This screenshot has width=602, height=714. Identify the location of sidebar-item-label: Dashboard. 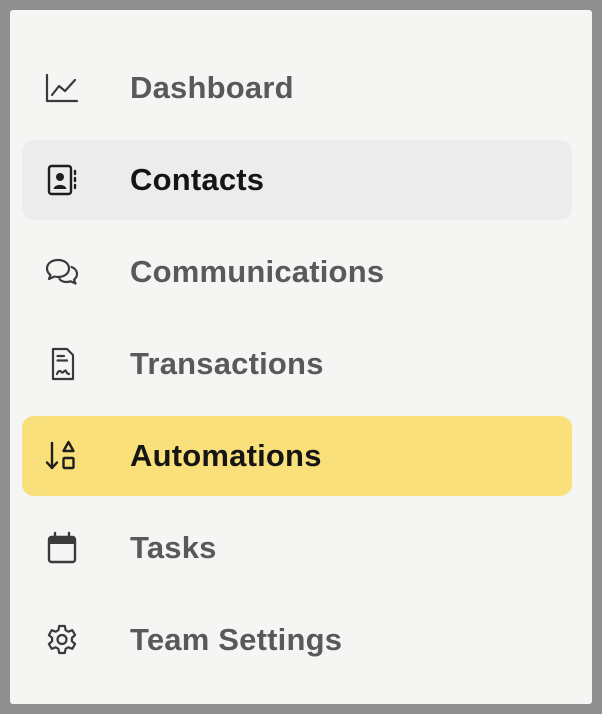
(212, 87).